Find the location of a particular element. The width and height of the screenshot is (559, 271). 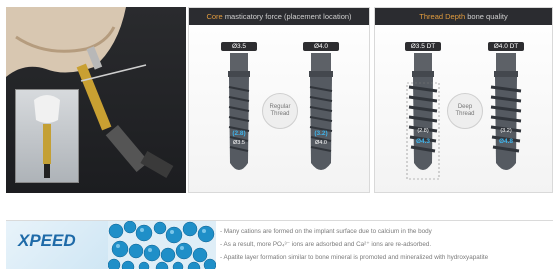

core-value: (3.2) is located at coordinates (321, 133).